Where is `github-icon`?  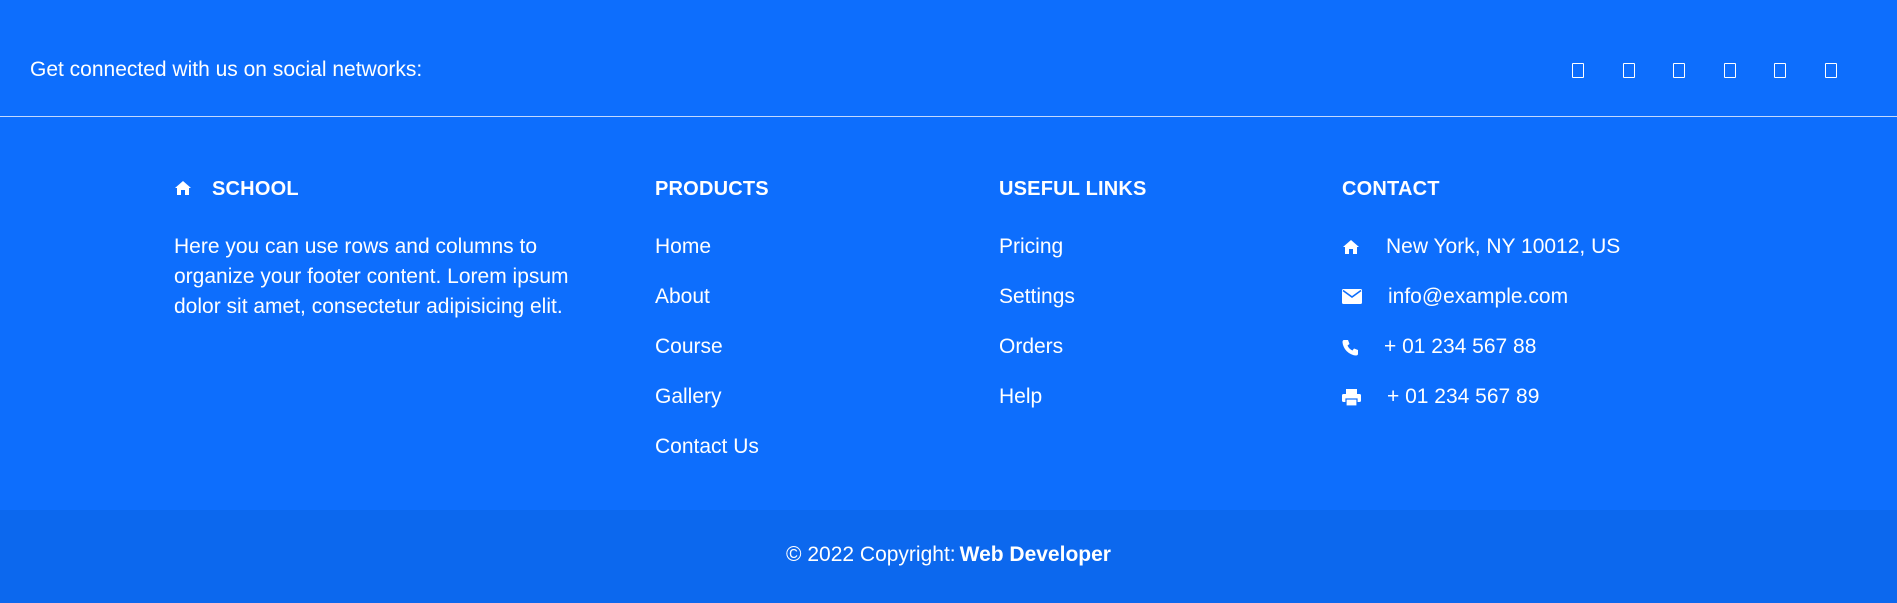 github-icon is located at coordinates (1831, 70).